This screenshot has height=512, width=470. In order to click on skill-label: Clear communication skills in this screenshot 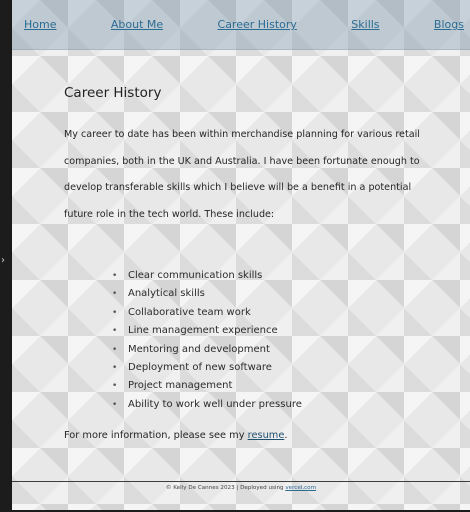, I will do `click(195, 275)`.